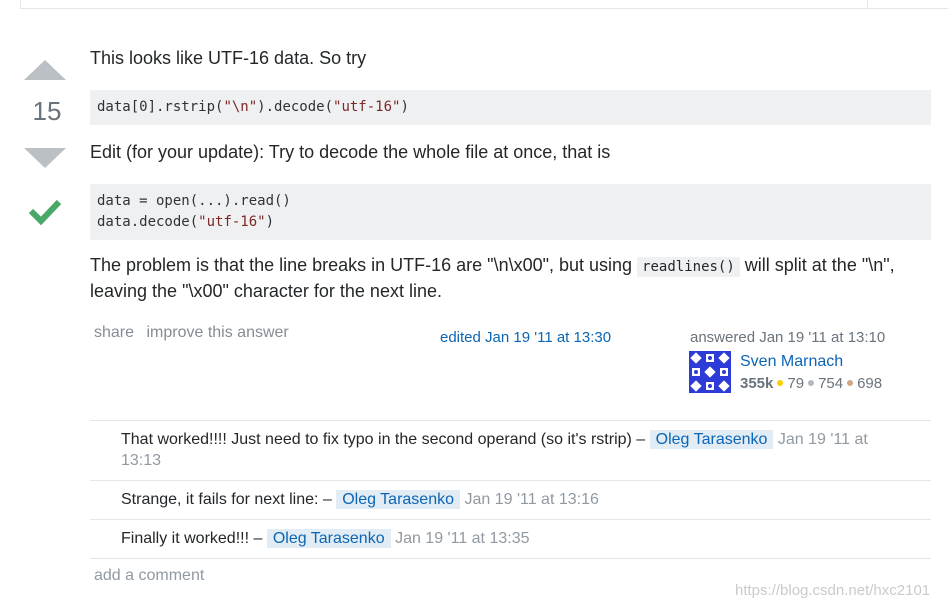  Describe the element at coordinates (148, 222) in the screenshot. I see `code-text: data.decode(` at that location.